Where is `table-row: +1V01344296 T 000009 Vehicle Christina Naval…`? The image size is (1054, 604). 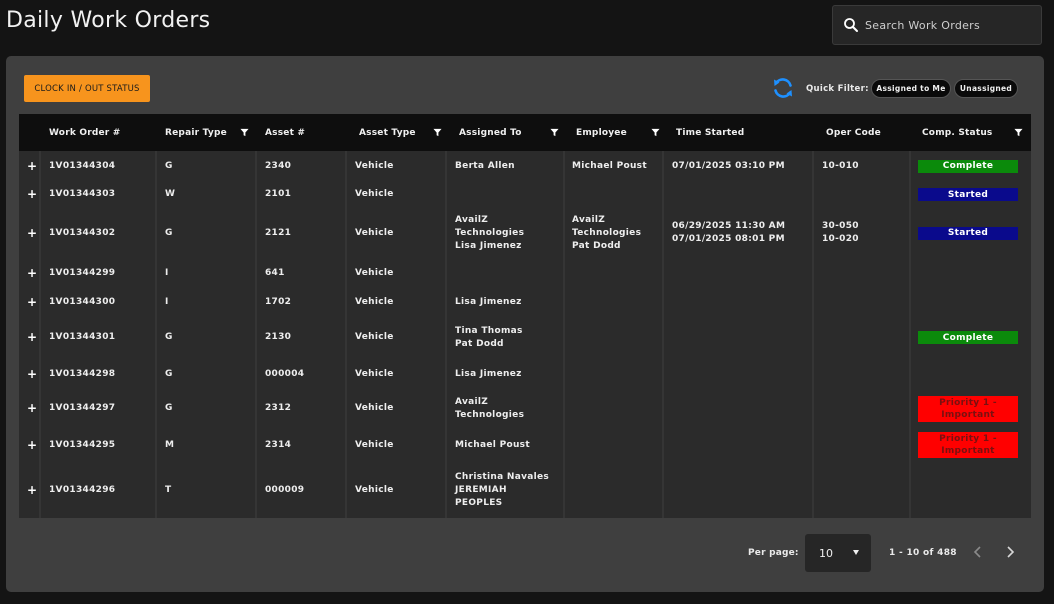 table-row: +1V01344296 T 000009 Vehicle Christina Naval… is located at coordinates (525, 490).